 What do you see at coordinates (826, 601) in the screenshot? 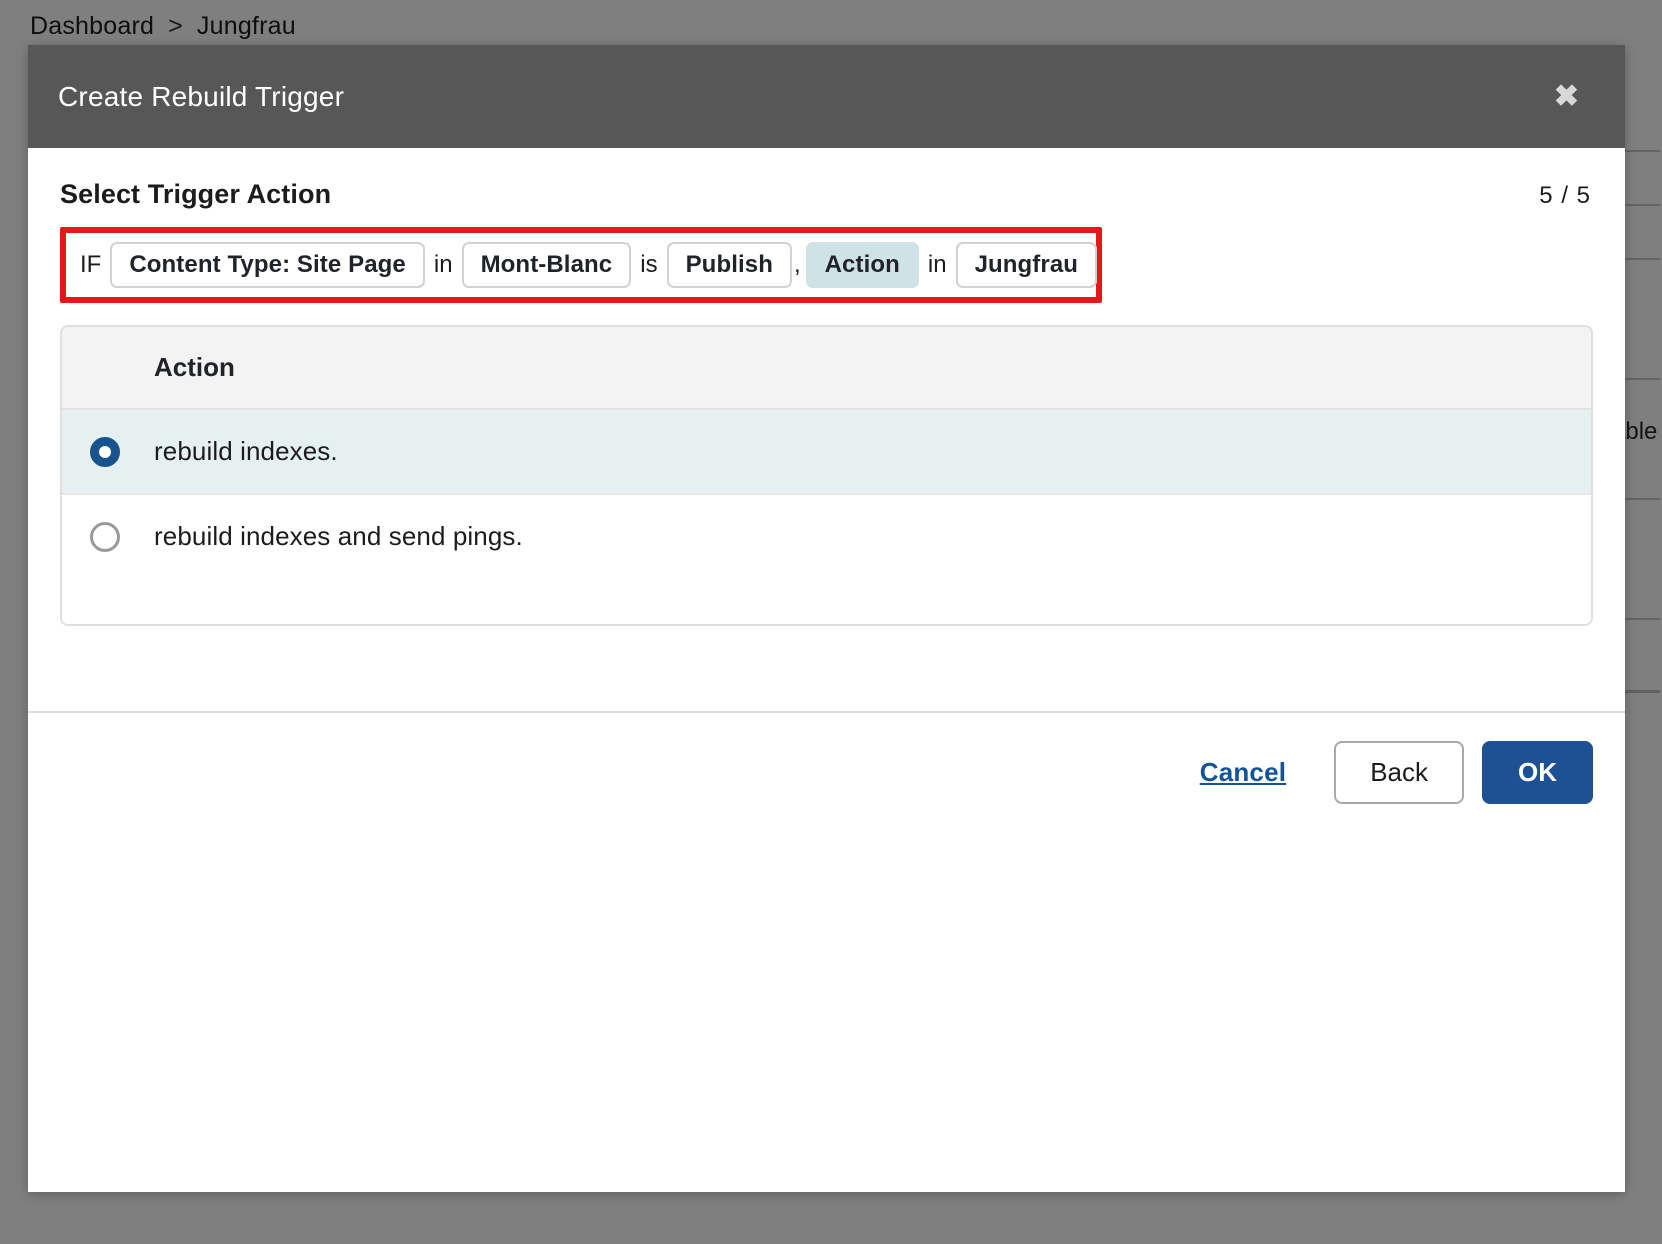
I see `table-empty-space` at bounding box center [826, 601].